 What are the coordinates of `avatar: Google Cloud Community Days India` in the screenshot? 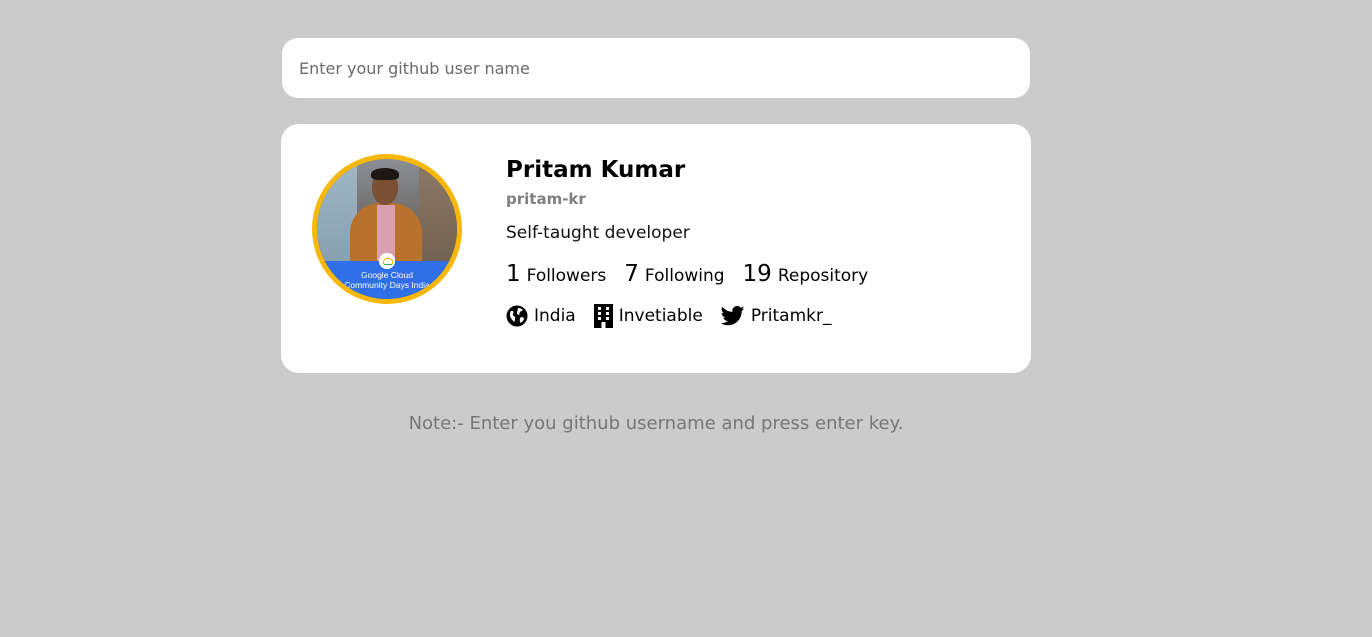 It's located at (387, 229).